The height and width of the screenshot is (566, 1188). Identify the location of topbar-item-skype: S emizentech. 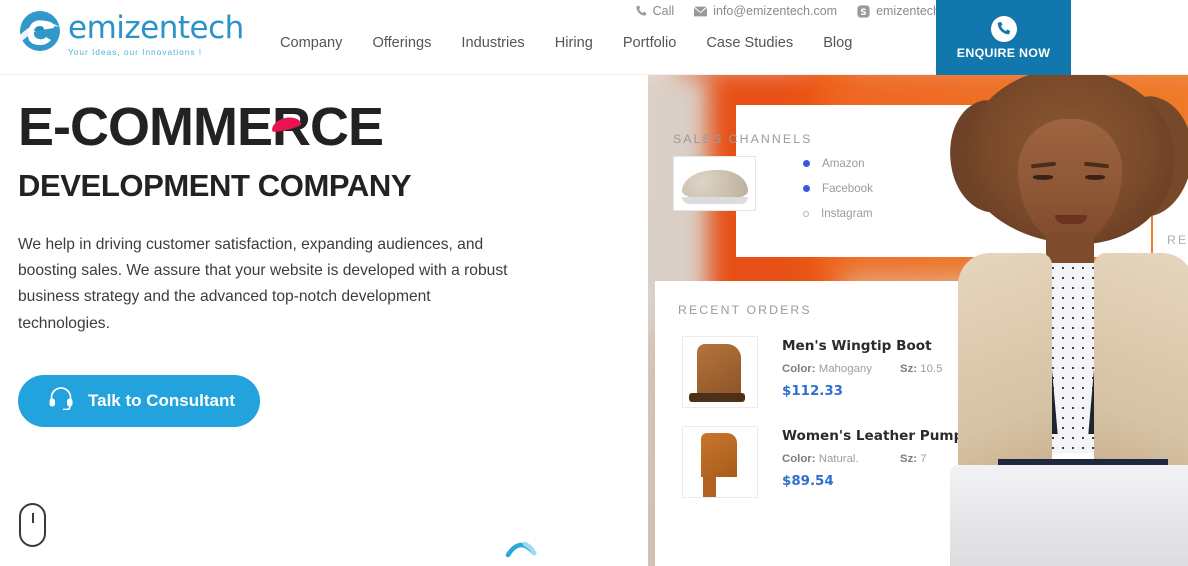
(898, 11).